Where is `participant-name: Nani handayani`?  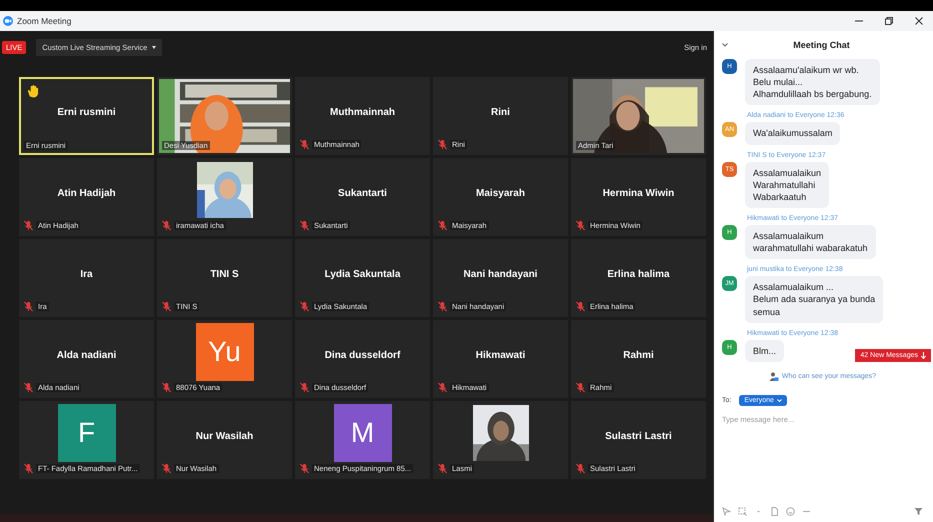 participant-name: Nani handayani is located at coordinates (501, 274).